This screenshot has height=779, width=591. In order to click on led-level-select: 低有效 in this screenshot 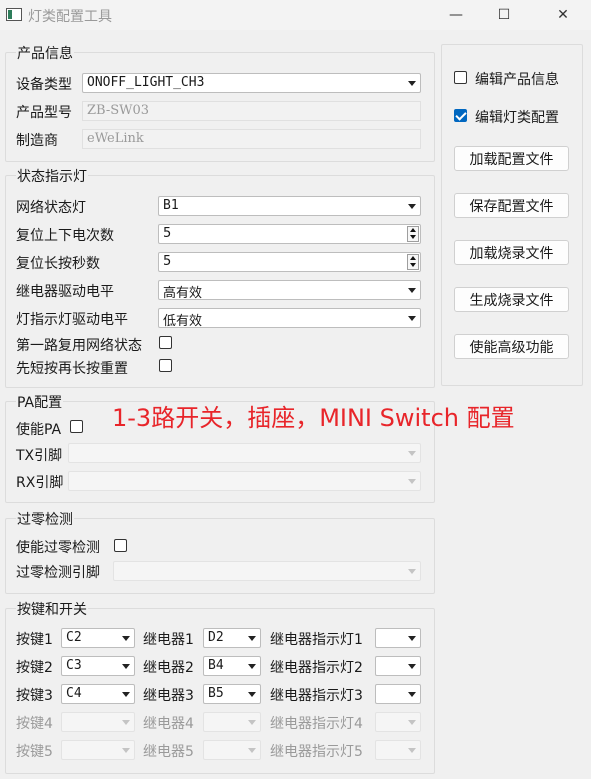, I will do `click(289, 318)`.